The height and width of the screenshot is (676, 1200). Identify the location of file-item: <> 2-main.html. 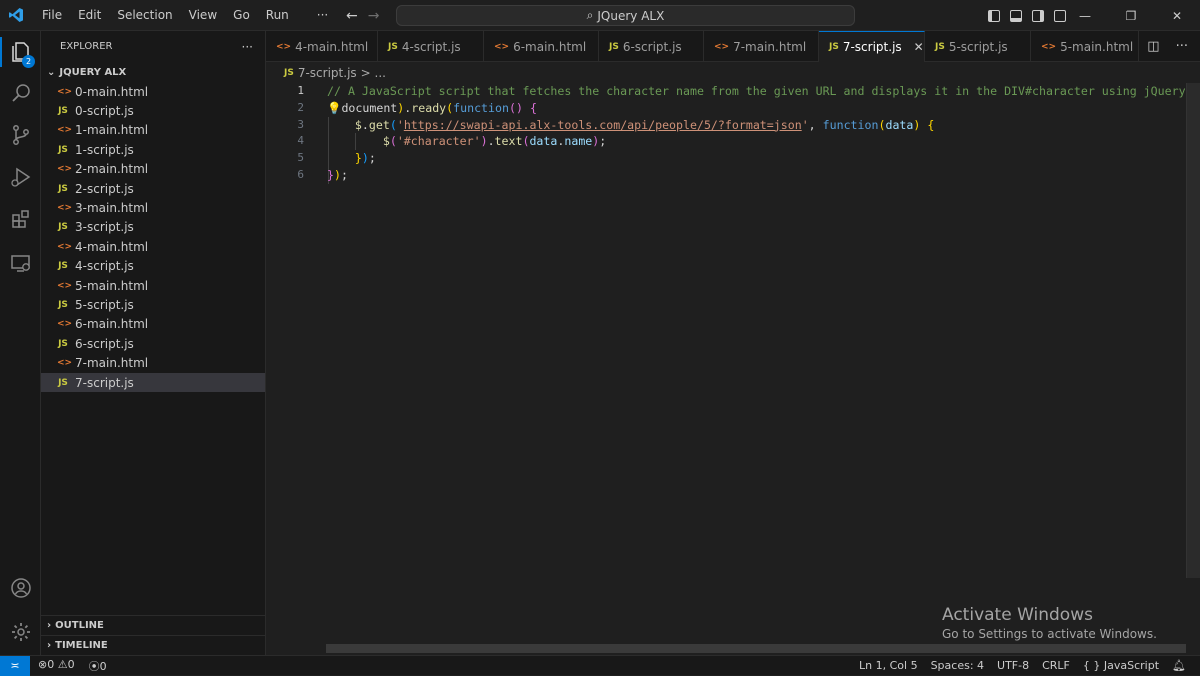
(153, 169).